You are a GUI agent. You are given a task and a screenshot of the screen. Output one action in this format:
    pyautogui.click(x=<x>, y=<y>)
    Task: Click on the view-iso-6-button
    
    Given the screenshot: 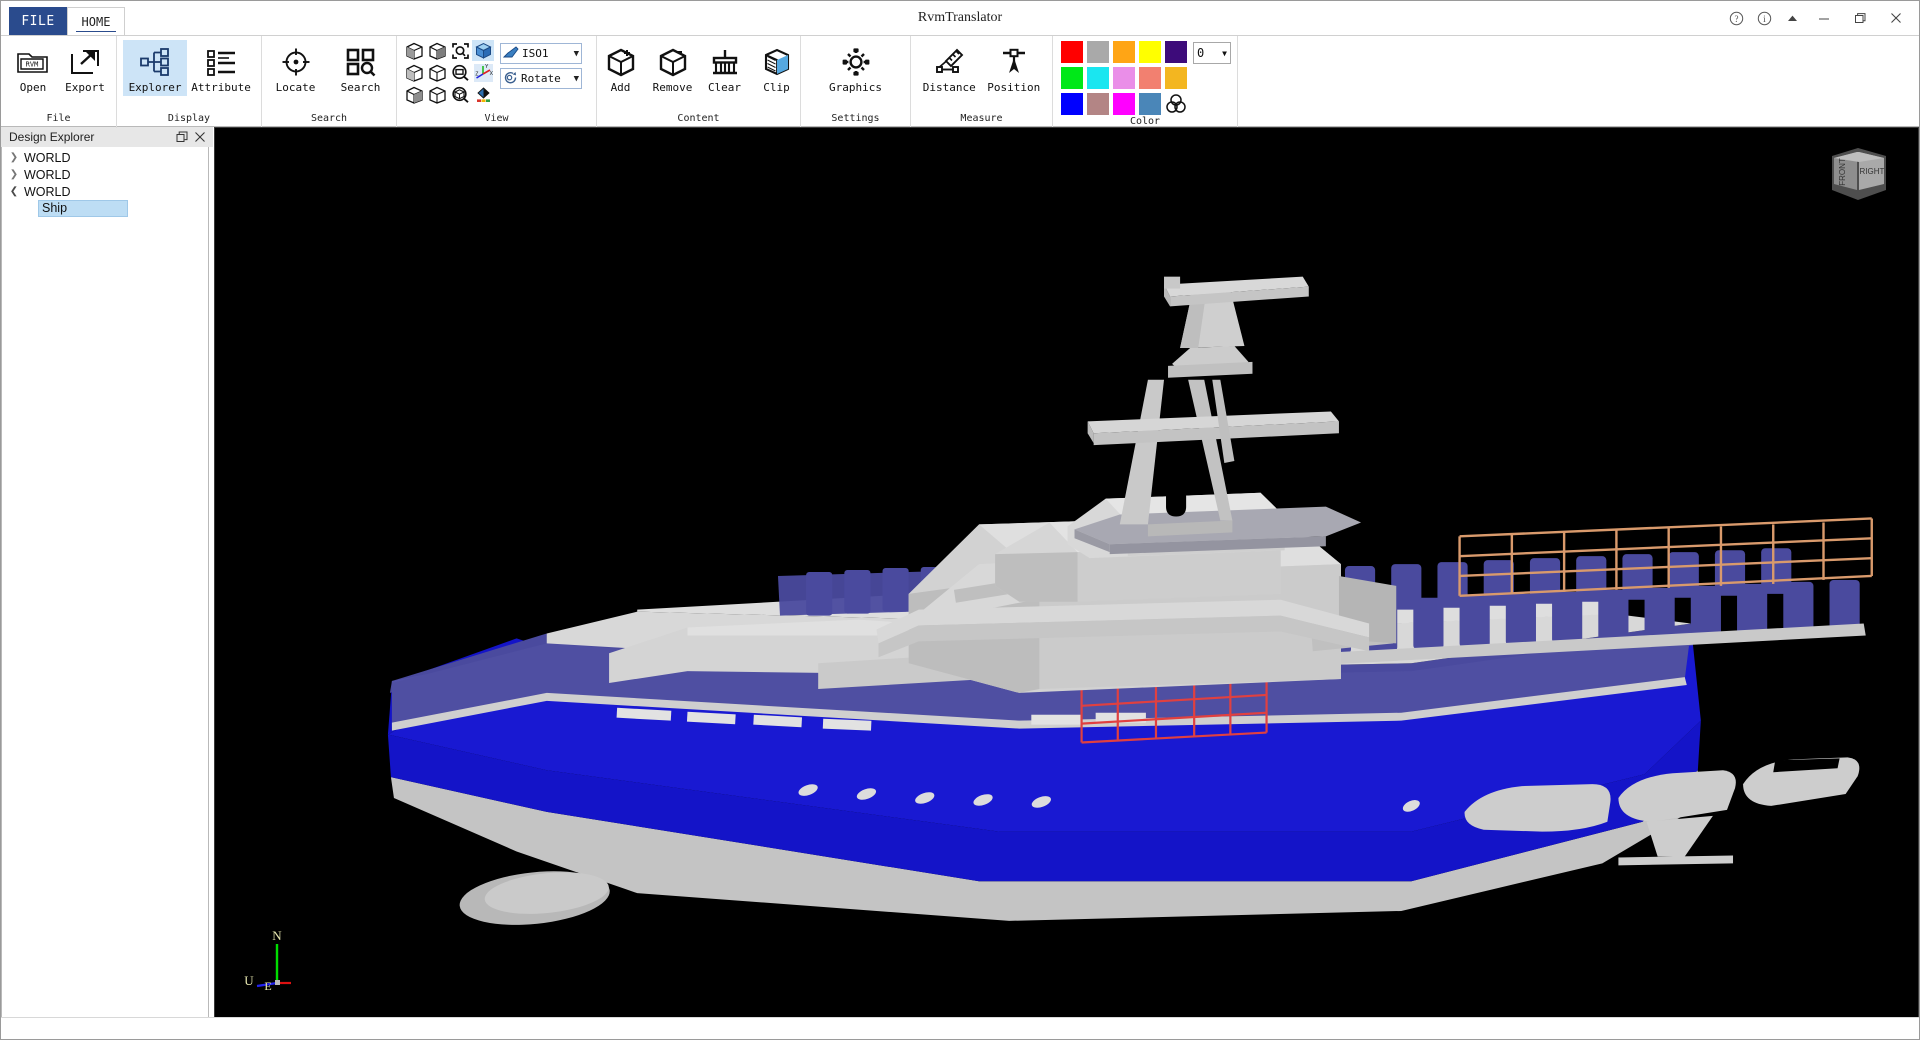 What is the action you would take?
    pyautogui.click(x=437, y=94)
    